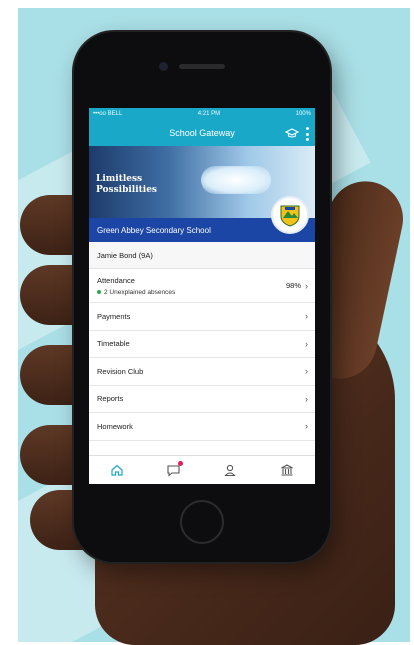 This screenshot has width=414, height=645. What do you see at coordinates (202, 255) in the screenshot?
I see `student-name-row: Jamie Bond (9A)` at bounding box center [202, 255].